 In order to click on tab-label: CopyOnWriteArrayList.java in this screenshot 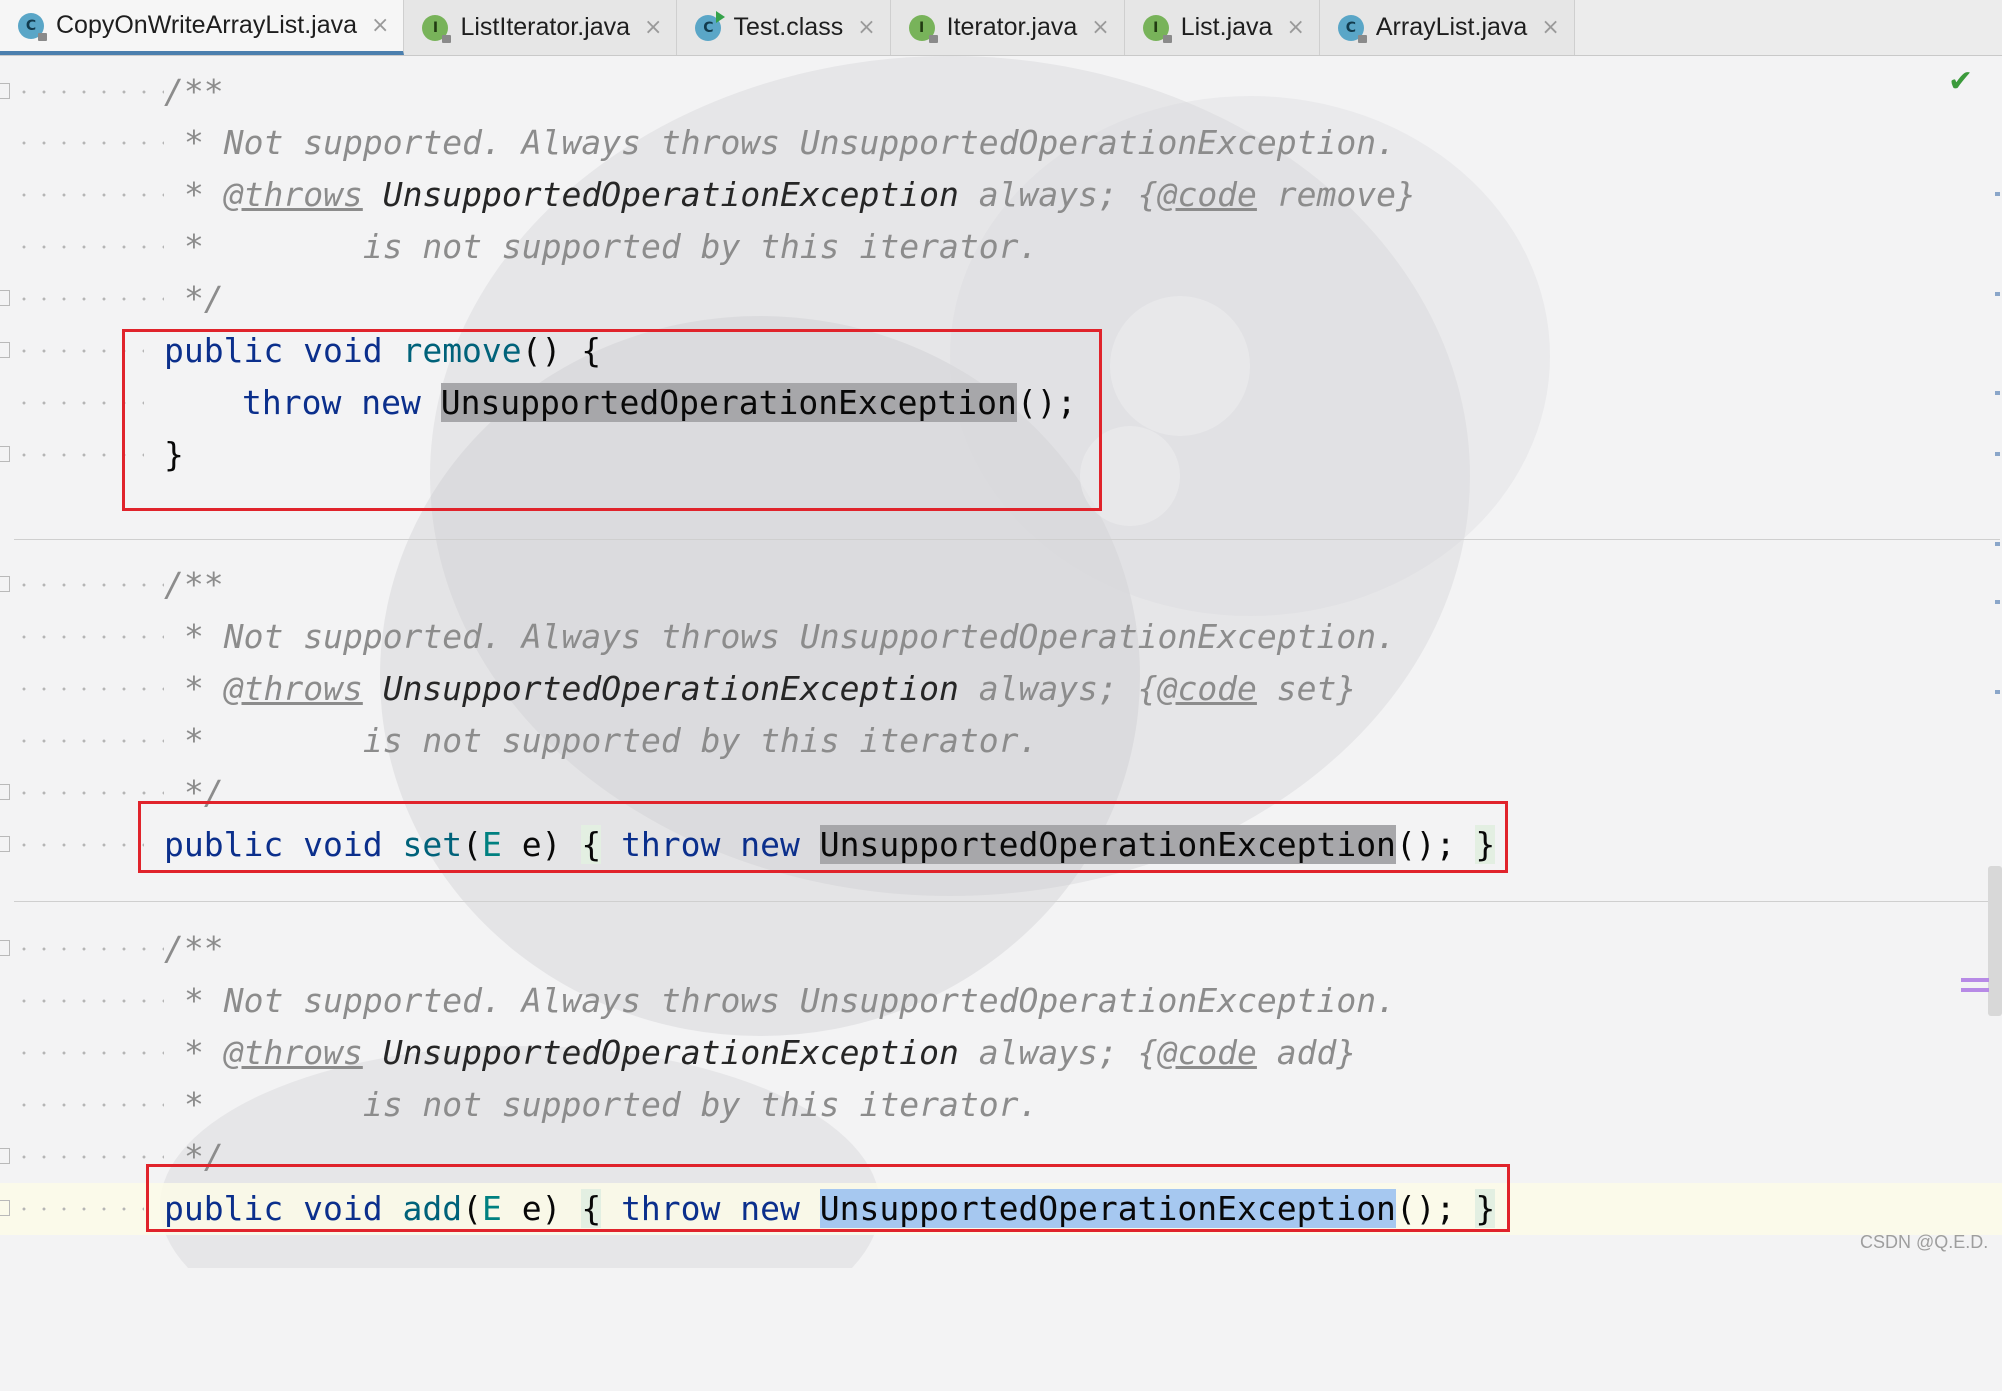, I will do `click(207, 25)`.